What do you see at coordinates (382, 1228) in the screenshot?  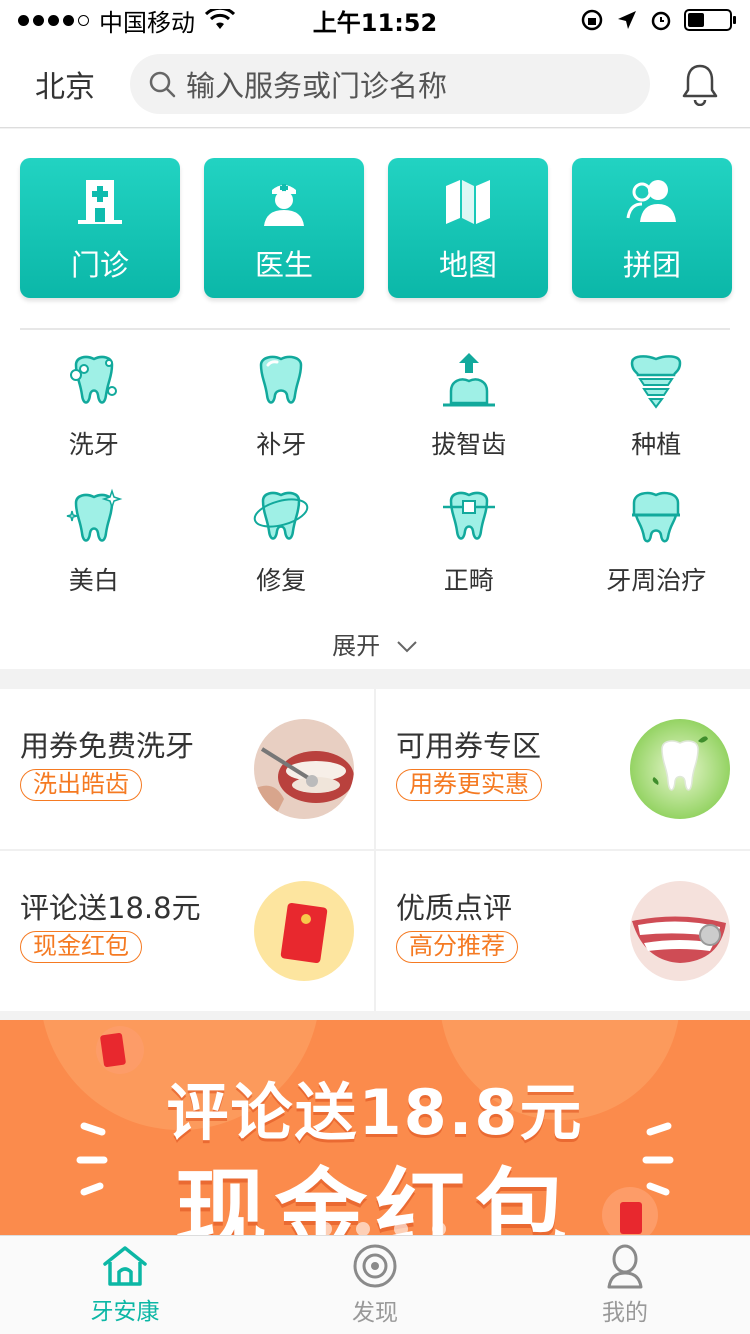 I see `carousel-indicator` at bounding box center [382, 1228].